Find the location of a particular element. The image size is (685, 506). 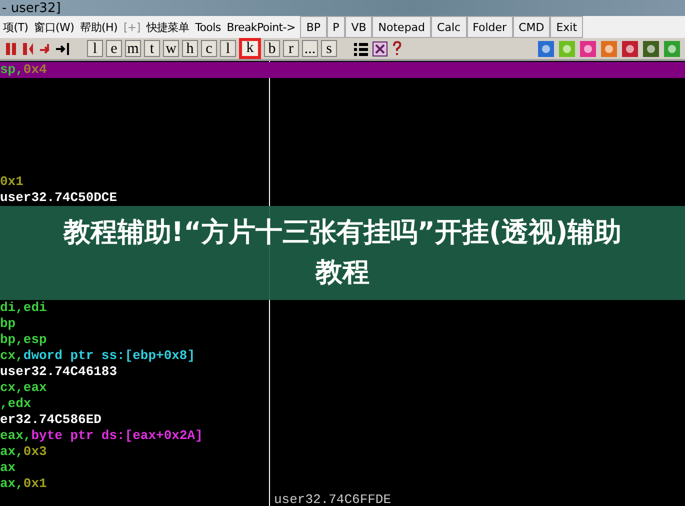

menu-item: Tools is located at coordinates (208, 27).